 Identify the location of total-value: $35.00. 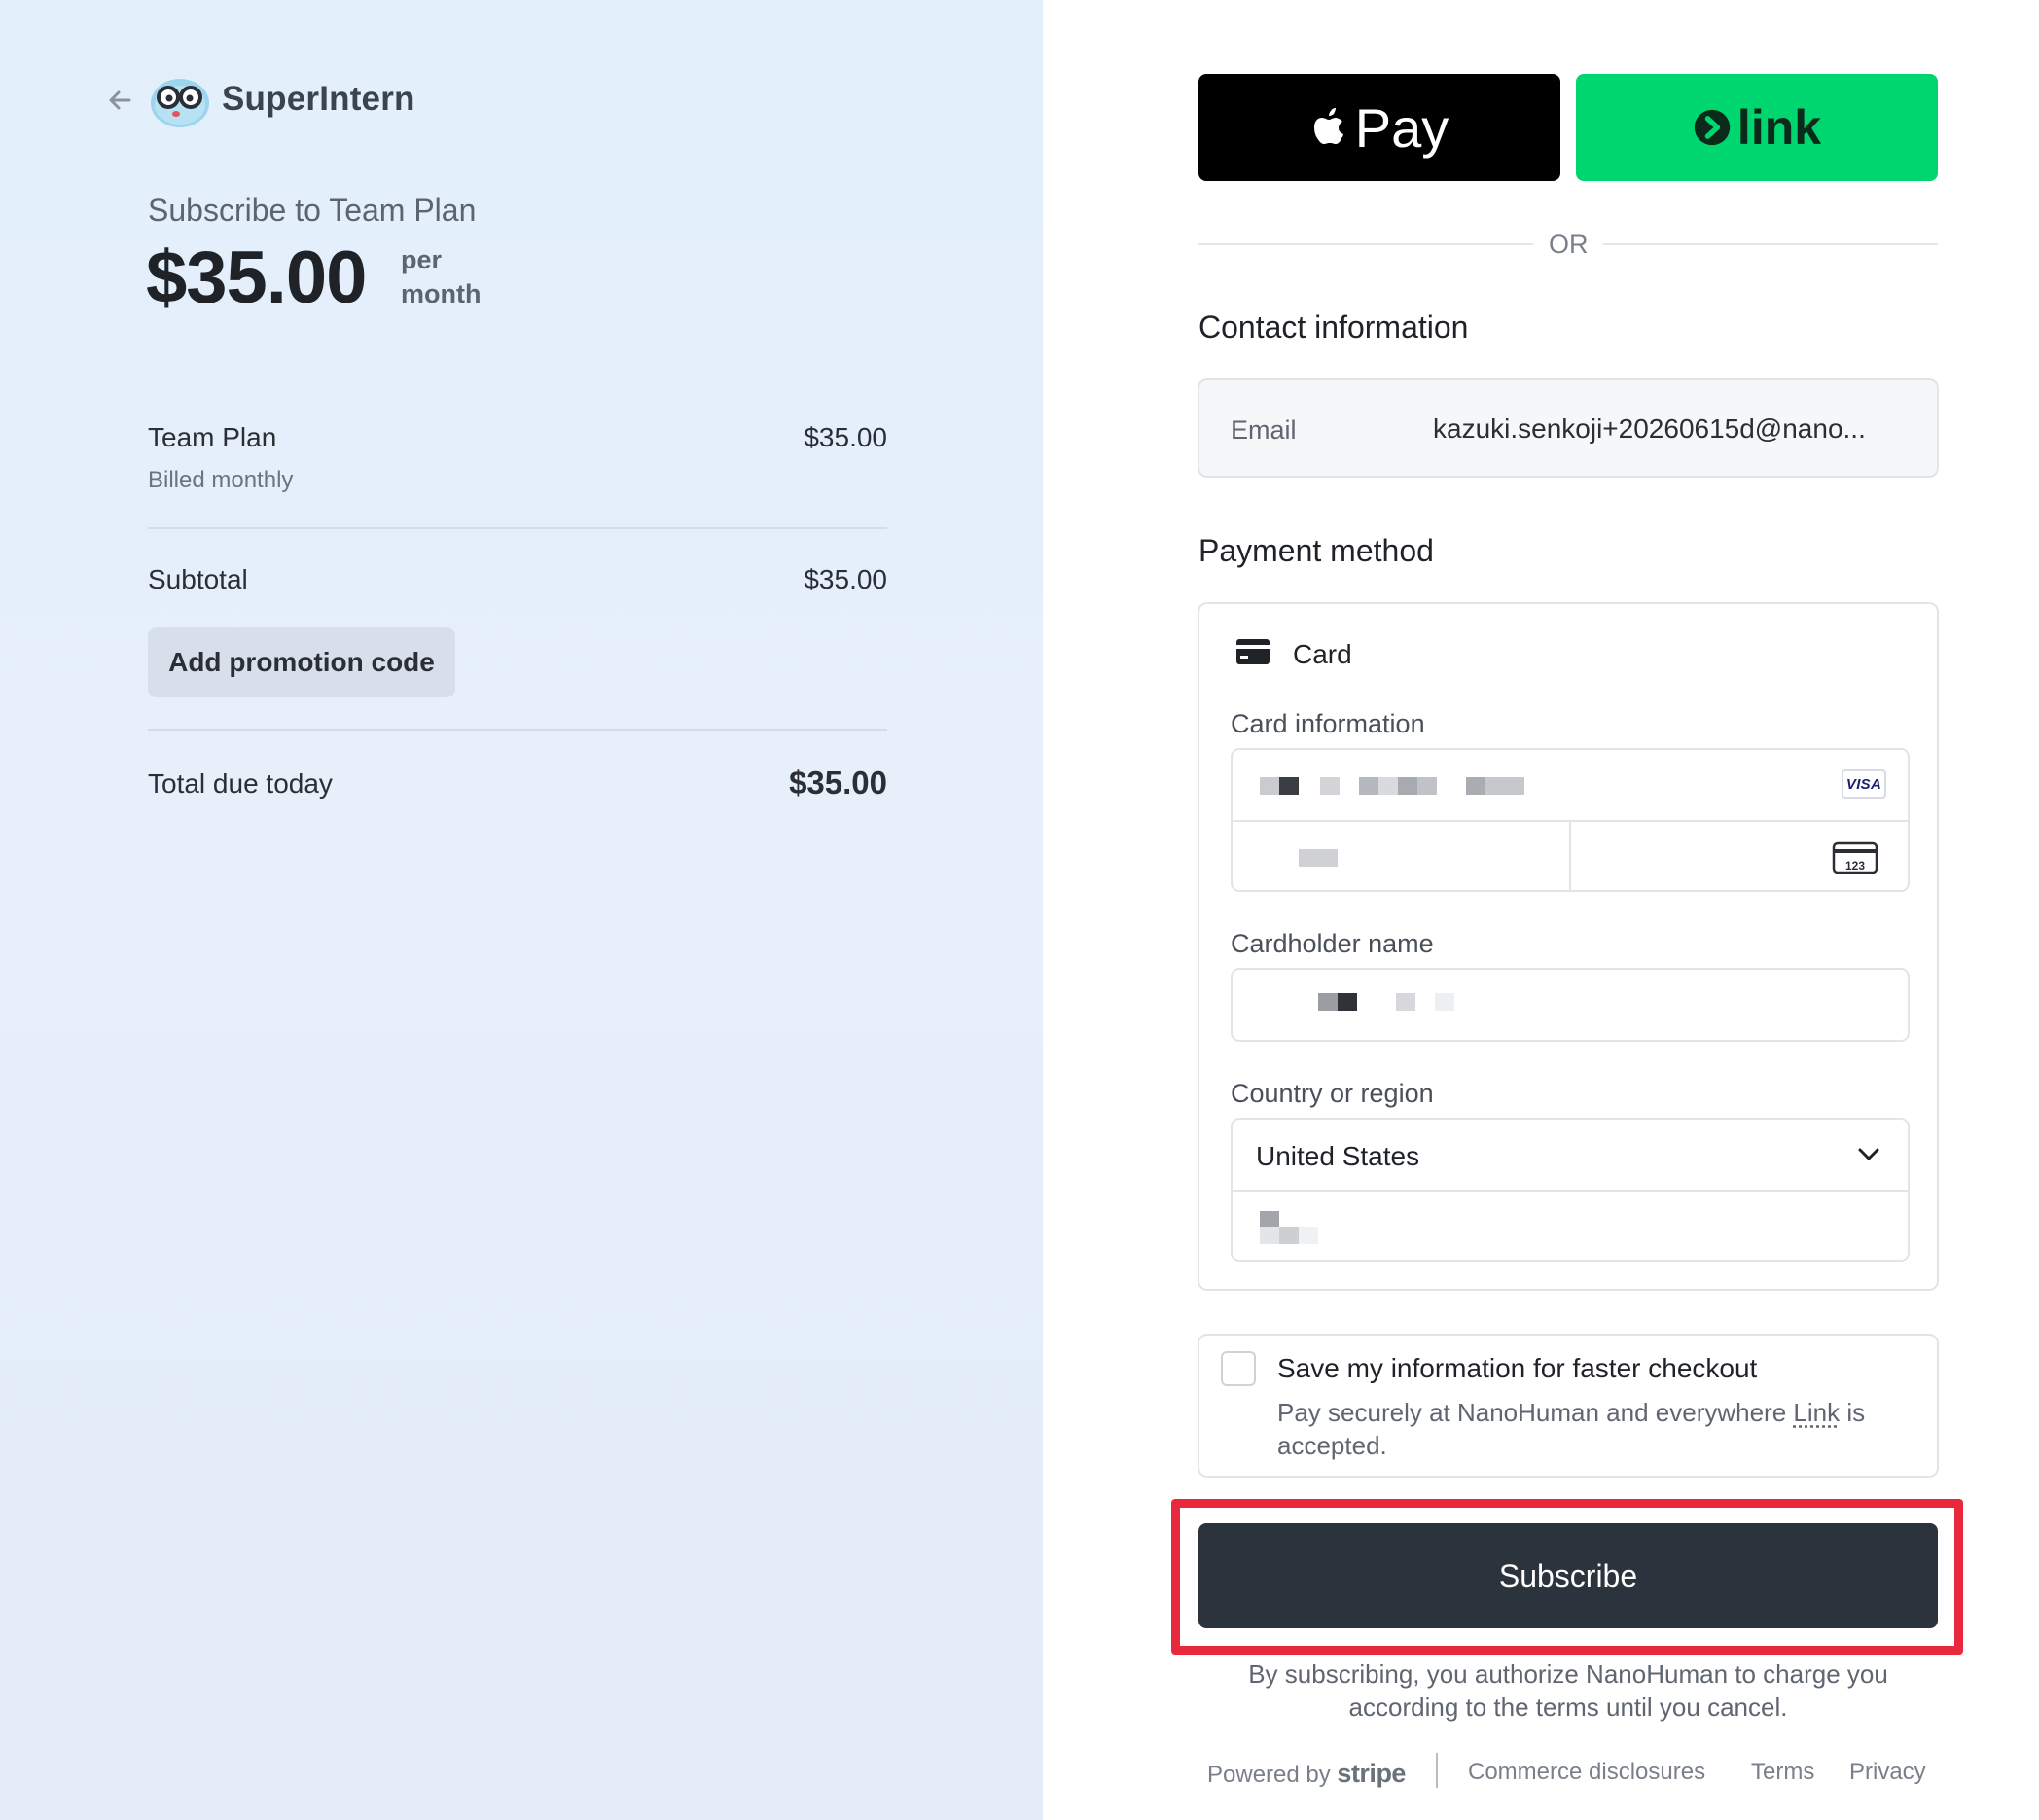
(838, 783).